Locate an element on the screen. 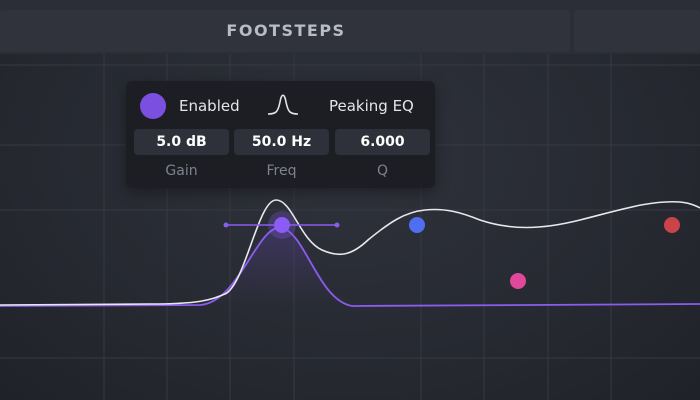  band-1-handle is located at coordinates (281, 225).